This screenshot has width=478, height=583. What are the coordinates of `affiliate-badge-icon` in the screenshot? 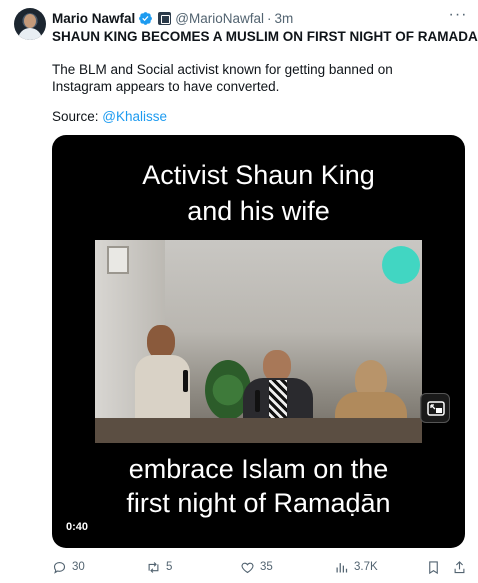 It's located at (165, 18).